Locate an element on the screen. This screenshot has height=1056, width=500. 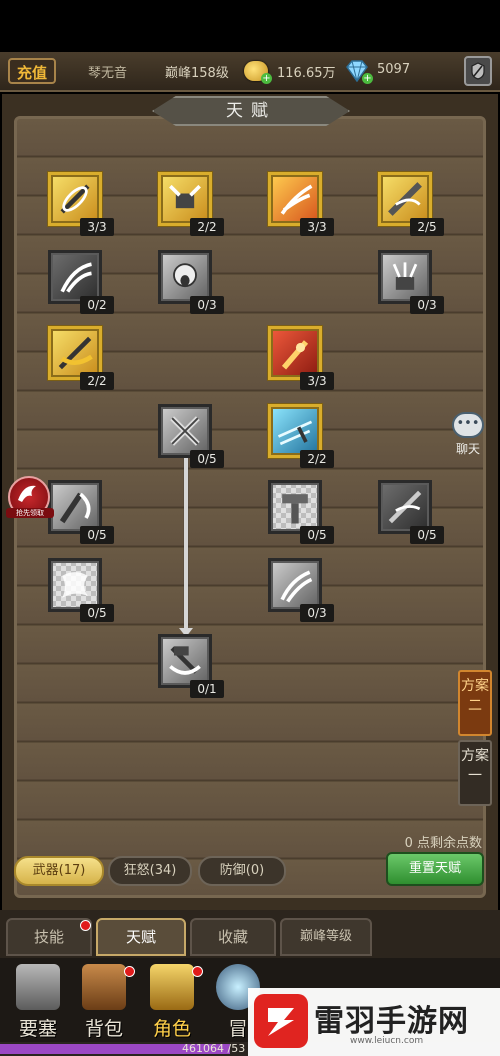
reset-talents-button: 重置天赋 is located at coordinates (435, 869).